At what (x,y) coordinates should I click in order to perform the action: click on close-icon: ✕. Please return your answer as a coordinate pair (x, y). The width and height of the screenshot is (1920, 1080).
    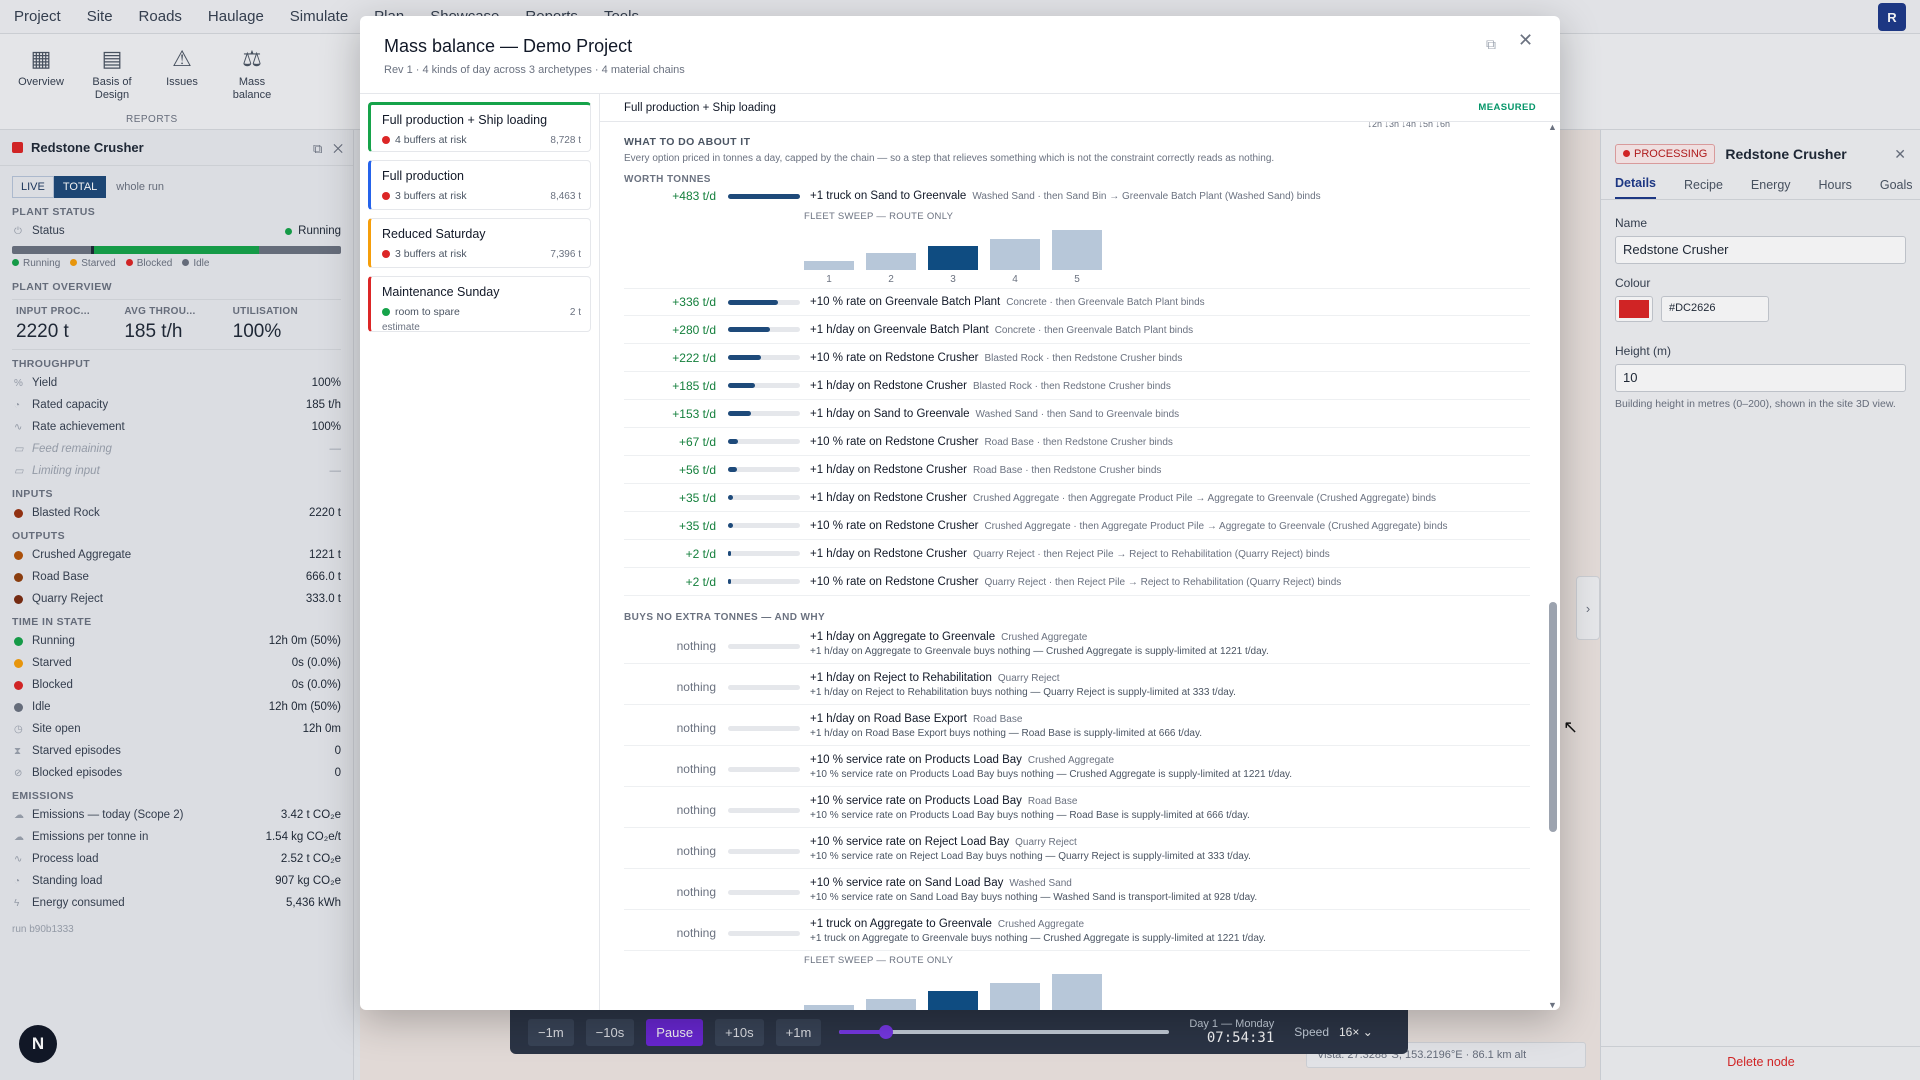
    Looking at the image, I should click on (1525, 40).